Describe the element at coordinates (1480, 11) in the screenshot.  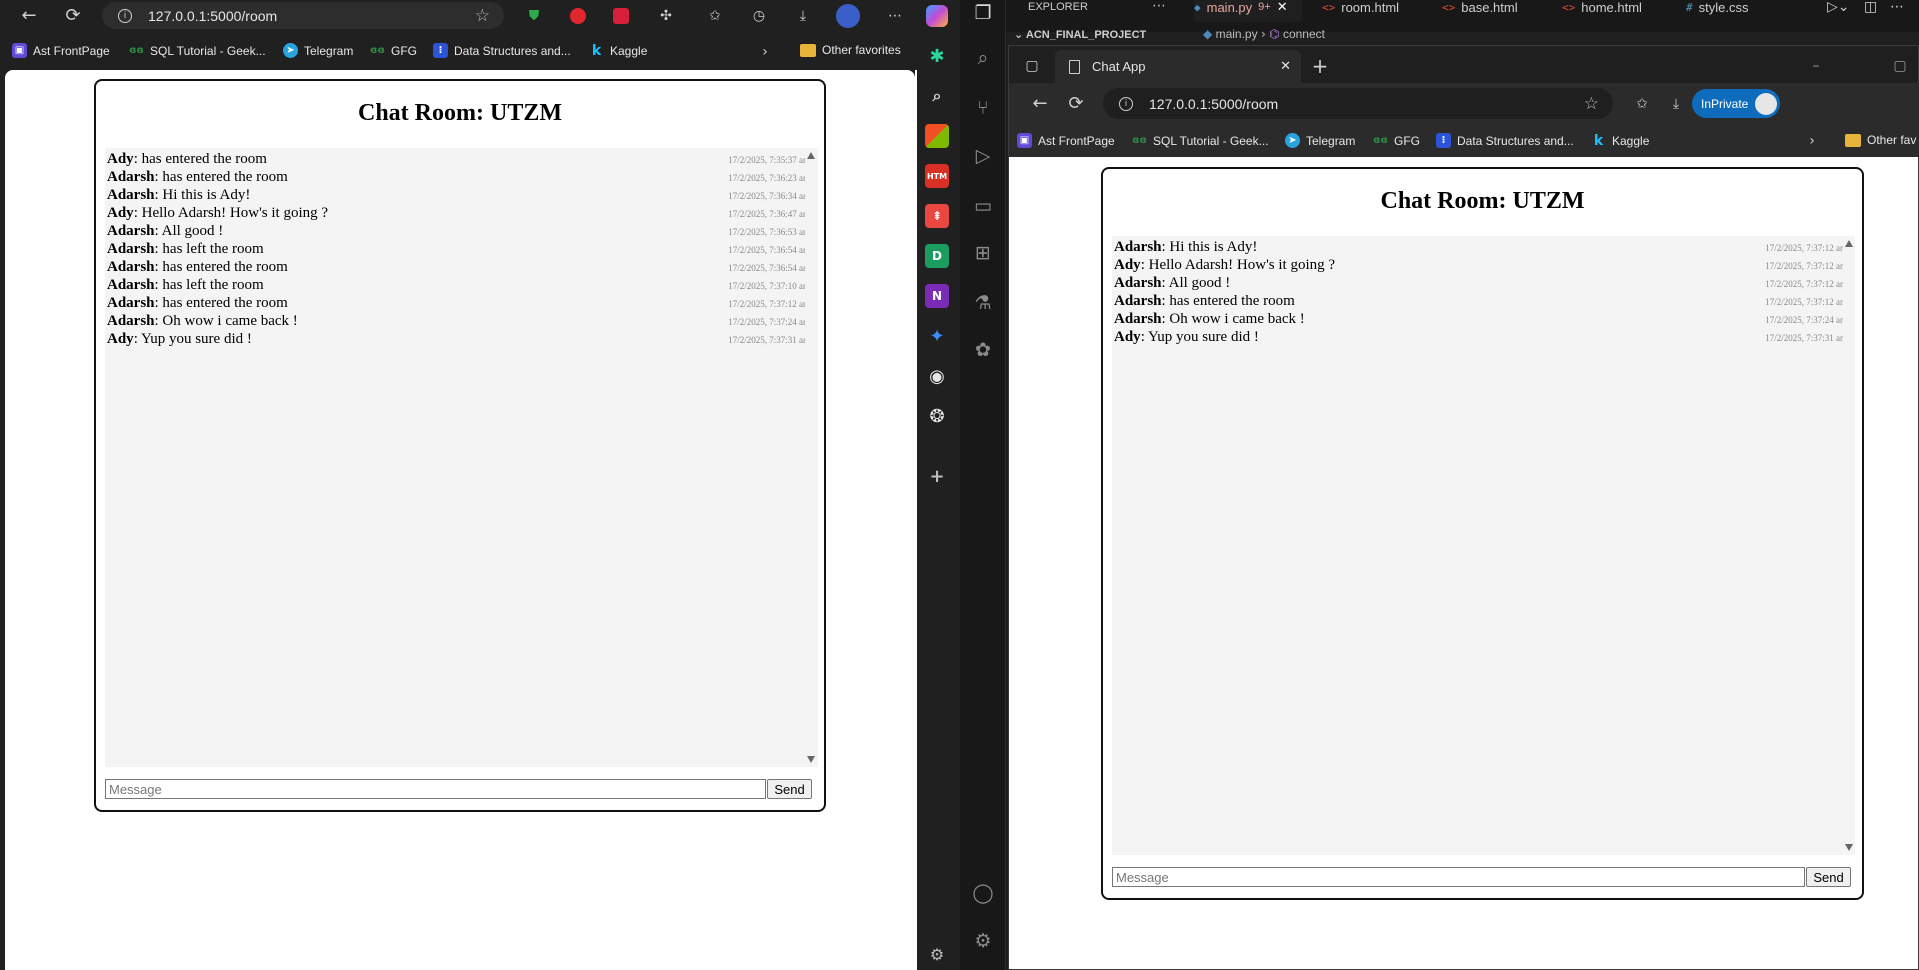
I see `tab-base-html: <> base.html` at that location.